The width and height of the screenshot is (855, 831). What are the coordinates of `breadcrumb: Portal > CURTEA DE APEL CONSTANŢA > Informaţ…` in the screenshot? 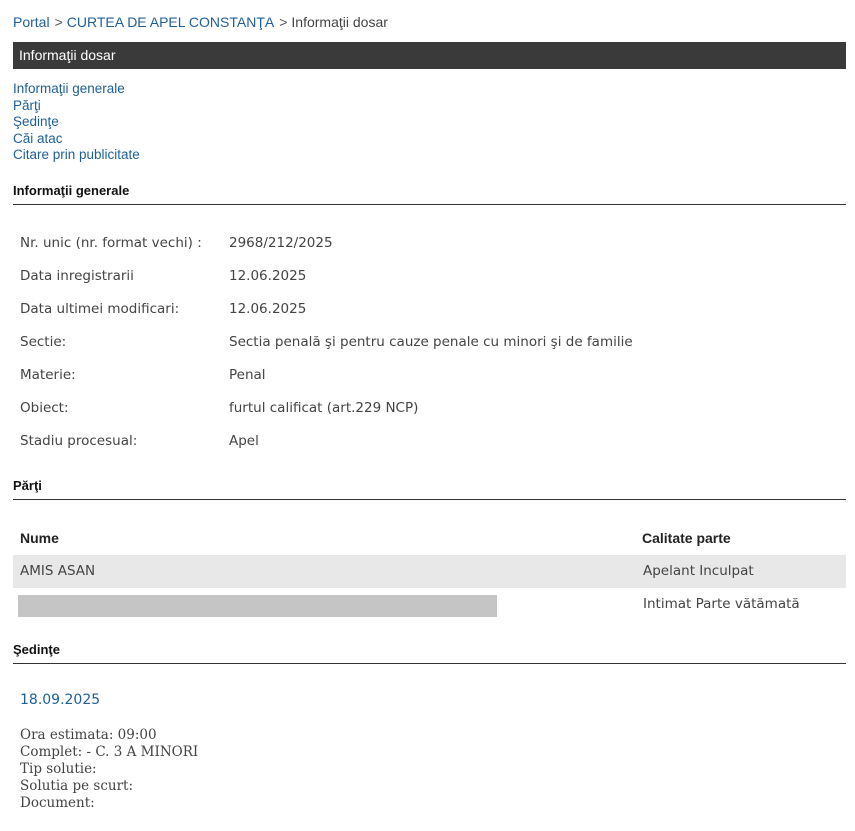 It's located at (200, 22).